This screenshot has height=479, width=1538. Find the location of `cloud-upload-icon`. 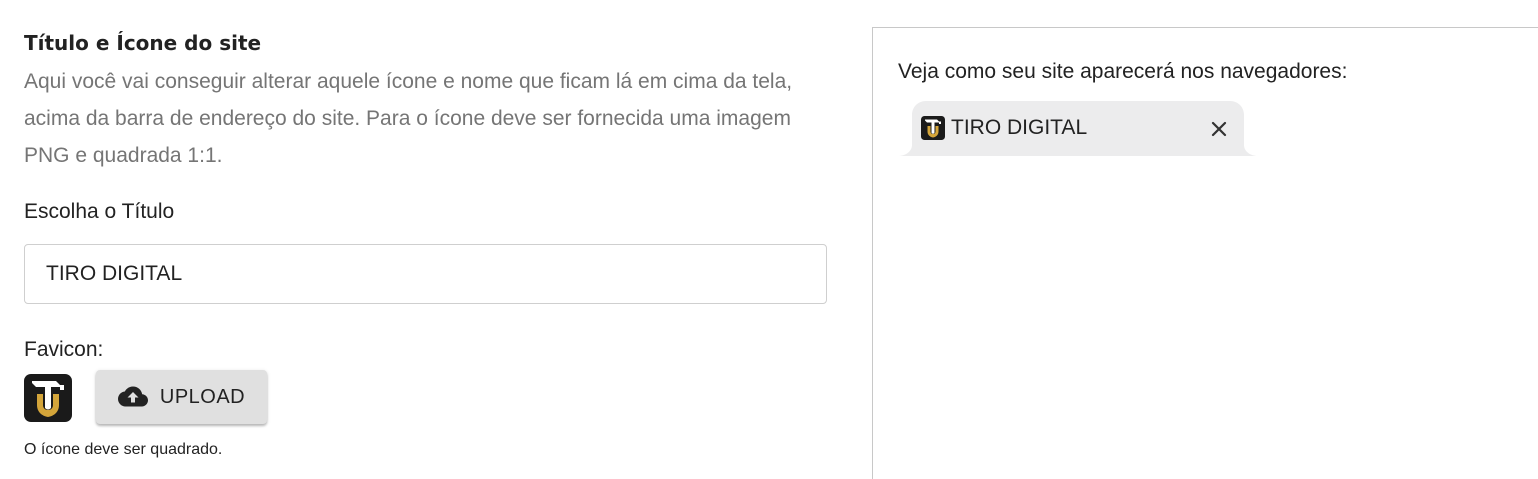

cloud-upload-icon is located at coordinates (132, 397).